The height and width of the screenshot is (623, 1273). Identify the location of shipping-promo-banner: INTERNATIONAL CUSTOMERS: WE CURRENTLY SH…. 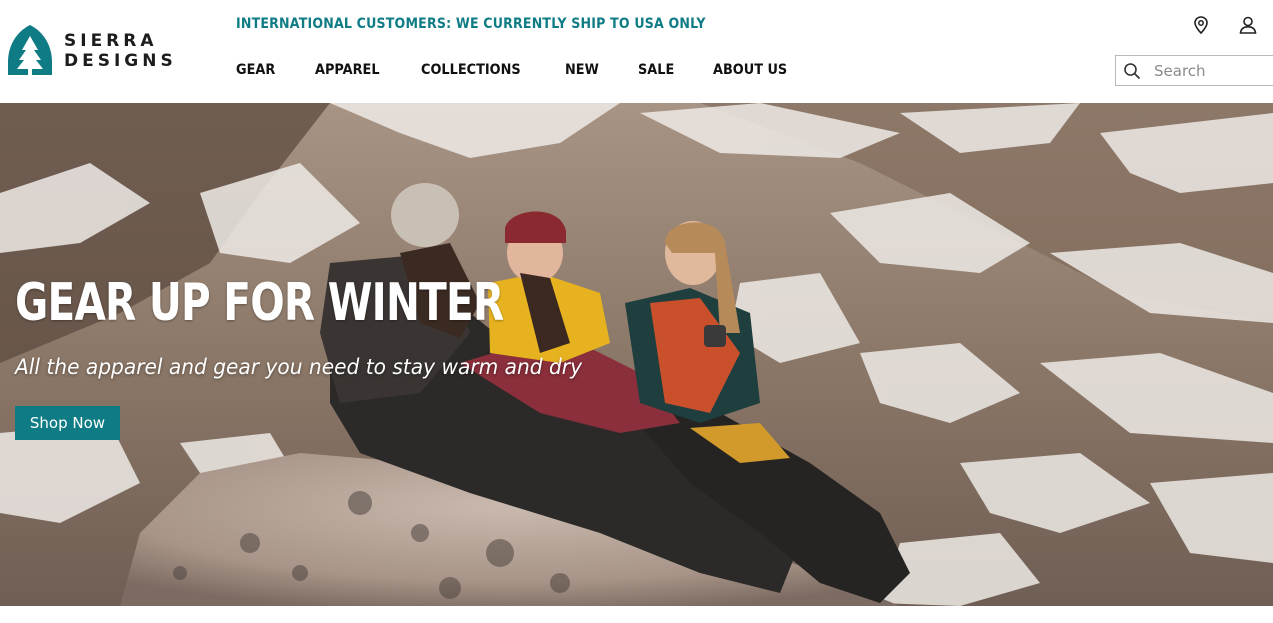
(471, 24).